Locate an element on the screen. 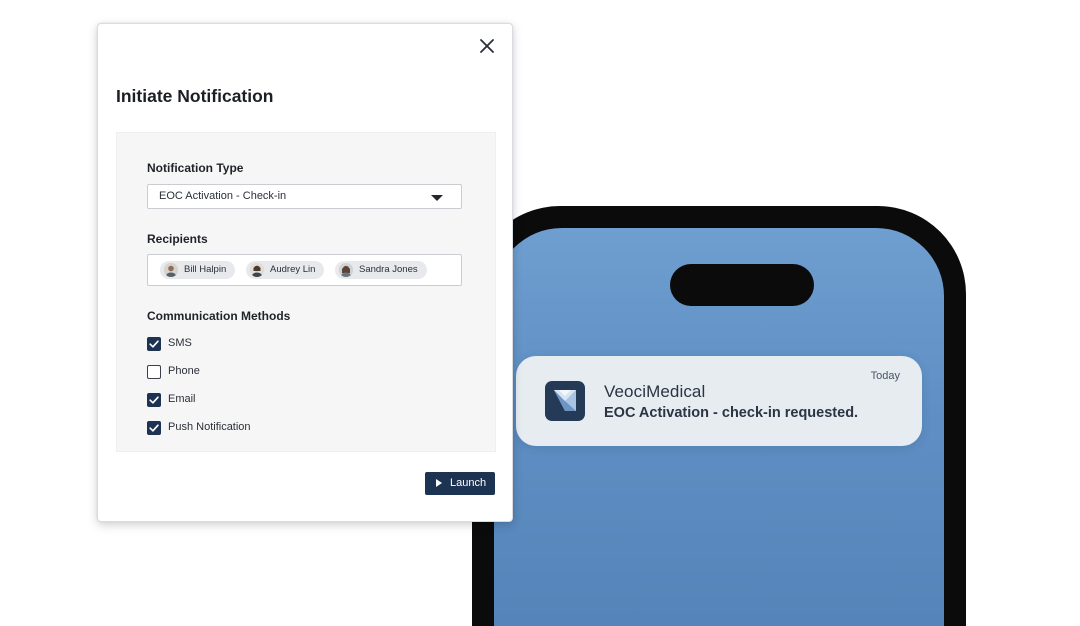 The height and width of the screenshot is (626, 1080). caret-down-icon is located at coordinates (437, 198).